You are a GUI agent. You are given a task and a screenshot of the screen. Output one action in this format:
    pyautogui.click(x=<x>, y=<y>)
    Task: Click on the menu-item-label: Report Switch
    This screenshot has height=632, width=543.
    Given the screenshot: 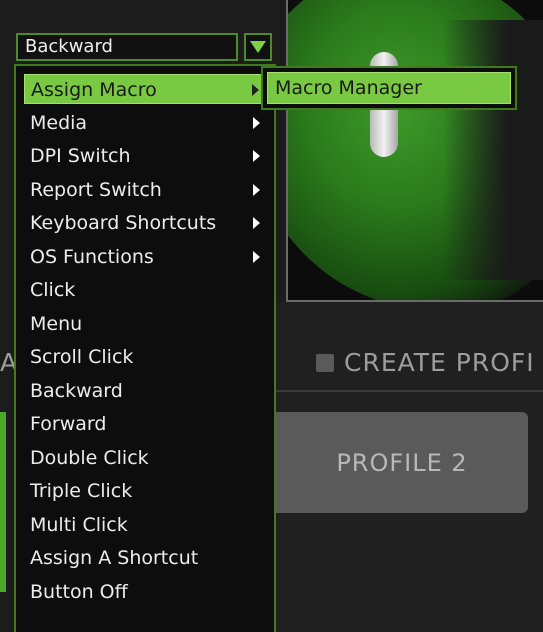 What is the action you would take?
    pyautogui.click(x=96, y=189)
    